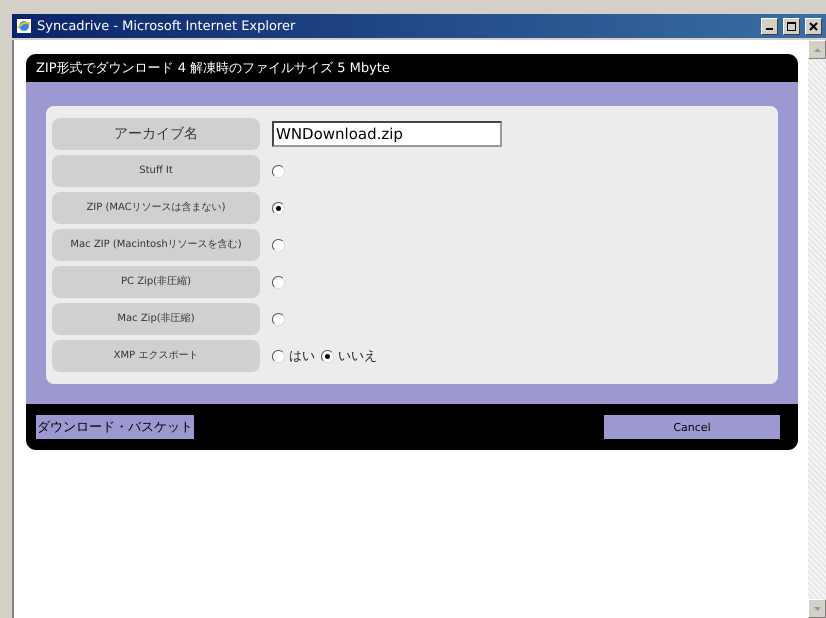 Image resolution: width=826 pixels, height=618 pixels. What do you see at coordinates (156, 356) in the screenshot?
I see `field-label: XMP エクスポート` at bounding box center [156, 356].